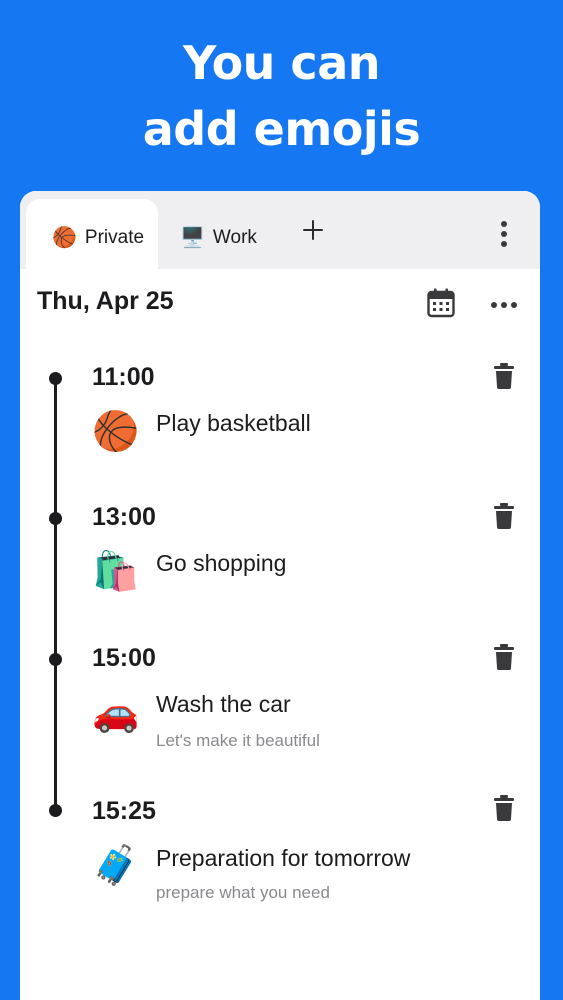 This screenshot has width=563, height=1000. What do you see at coordinates (116, 572) in the screenshot?
I see `shopping-bags-icon: 🛍️` at bounding box center [116, 572].